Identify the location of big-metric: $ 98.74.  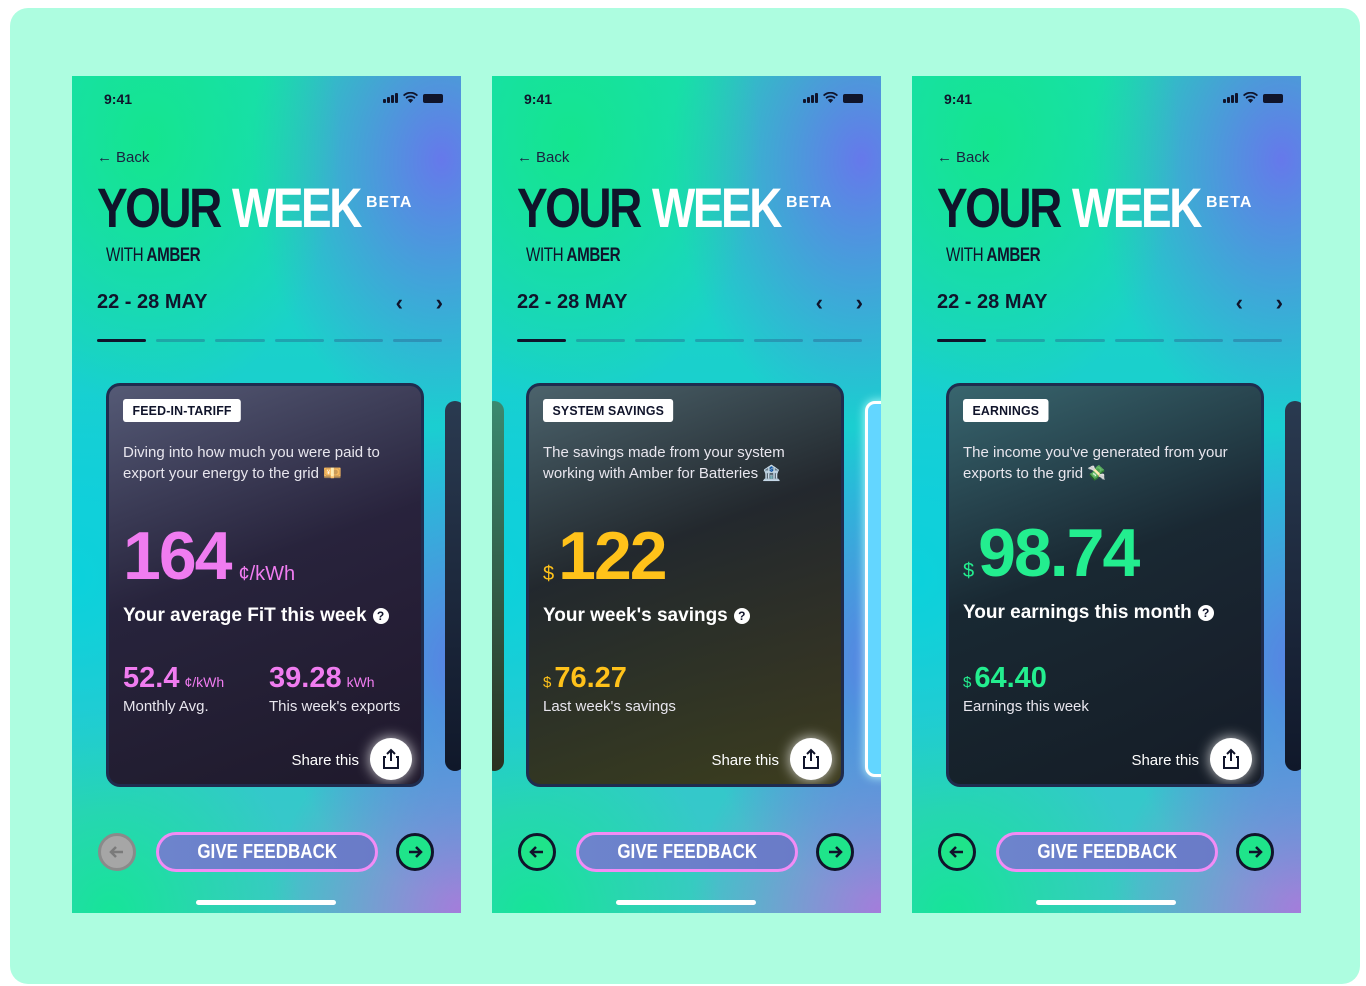
(1051, 553).